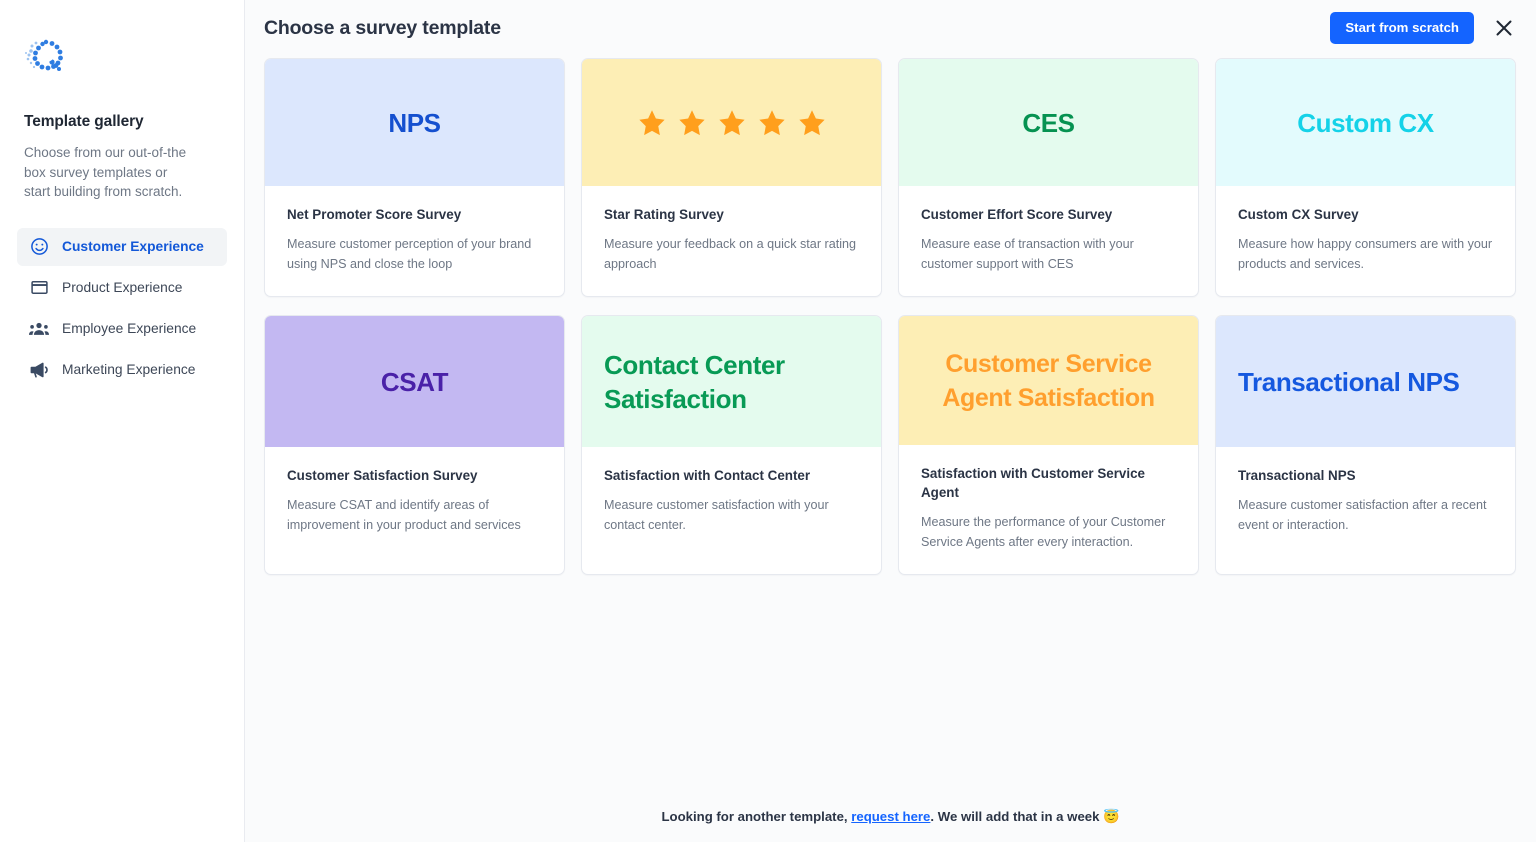 The height and width of the screenshot is (842, 1536). What do you see at coordinates (707, 475) in the screenshot?
I see `card-title: Satisfaction with Contact Center` at bounding box center [707, 475].